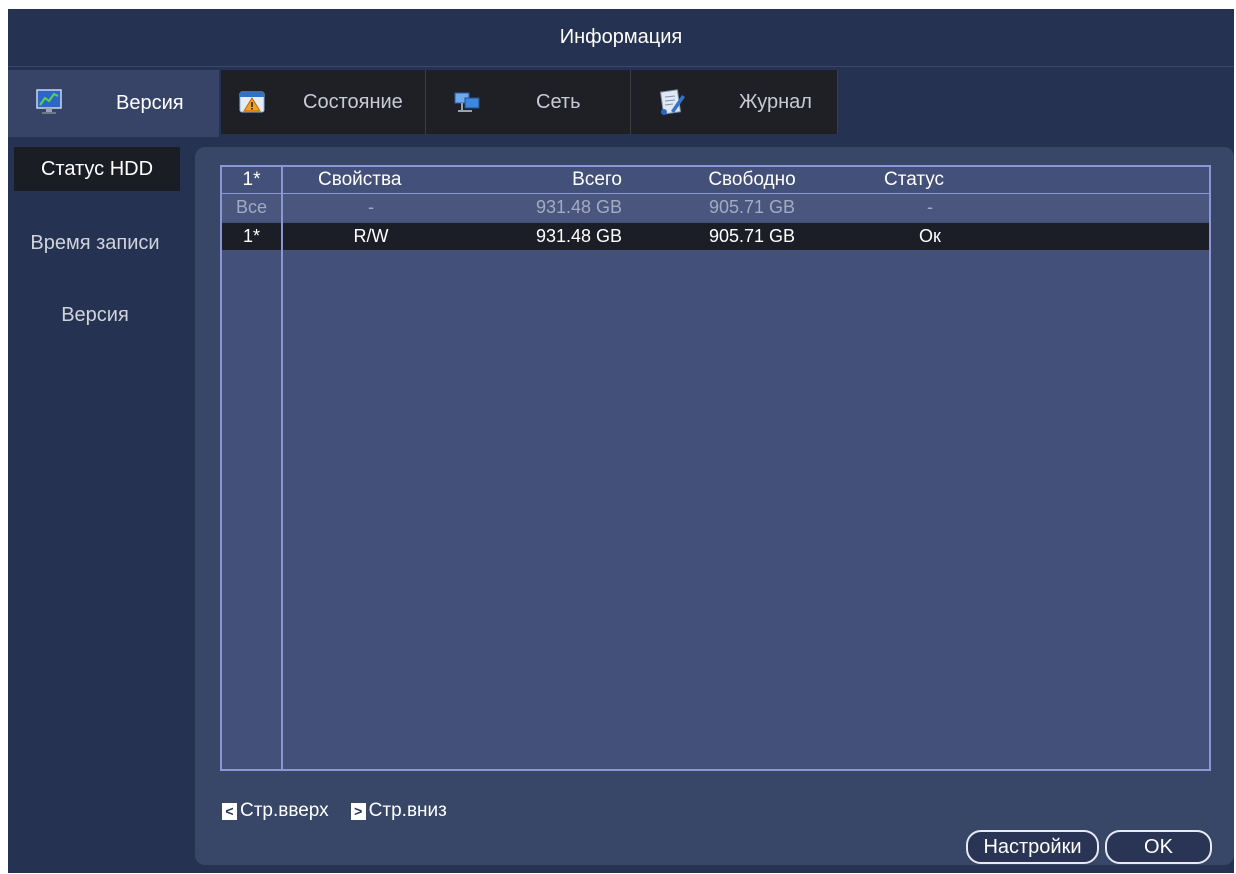  What do you see at coordinates (528, 102) in the screenshot?
I see `tab-network: Сеть` at bounding box center [528, 102].